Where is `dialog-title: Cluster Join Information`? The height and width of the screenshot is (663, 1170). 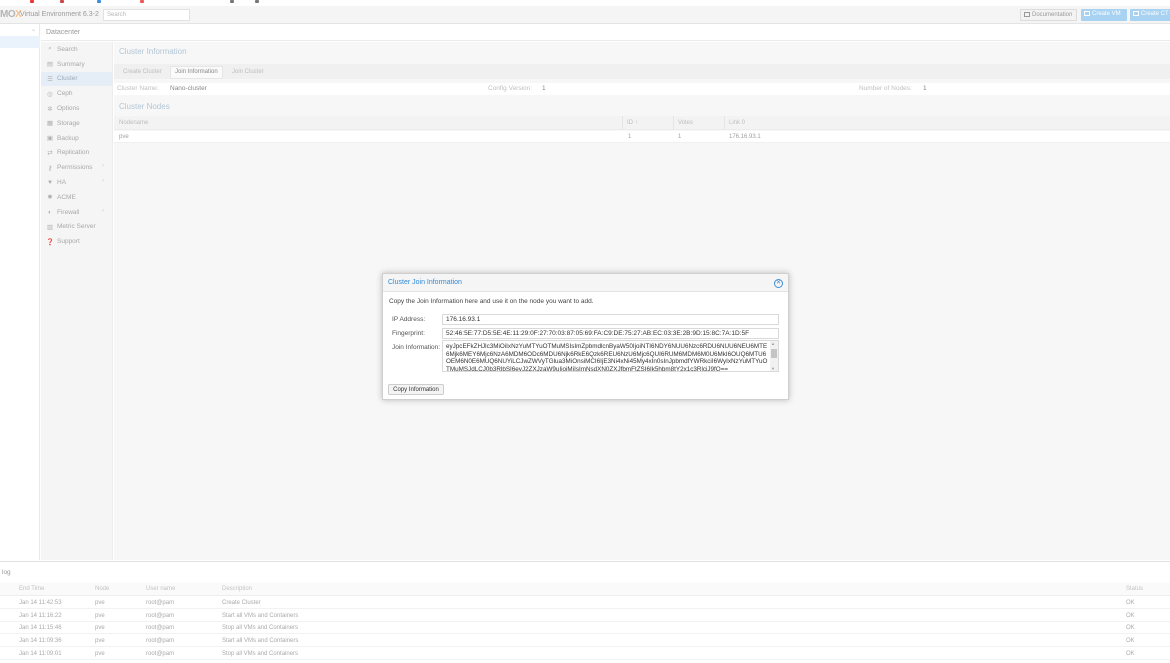 dialog-title: Cluster Join Information is located at coordinates (425, 282).